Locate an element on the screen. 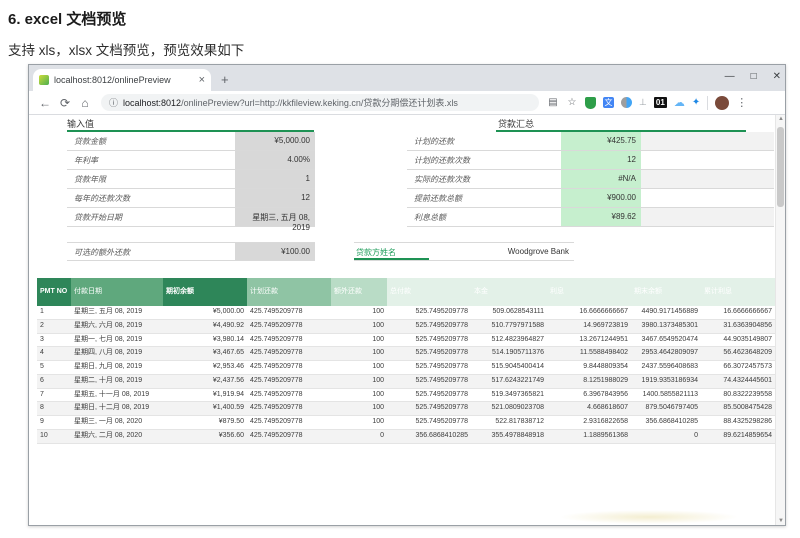 The image size is (800, 538). kv-label: 计划的还款次数 is located at coordinates (442, 160).